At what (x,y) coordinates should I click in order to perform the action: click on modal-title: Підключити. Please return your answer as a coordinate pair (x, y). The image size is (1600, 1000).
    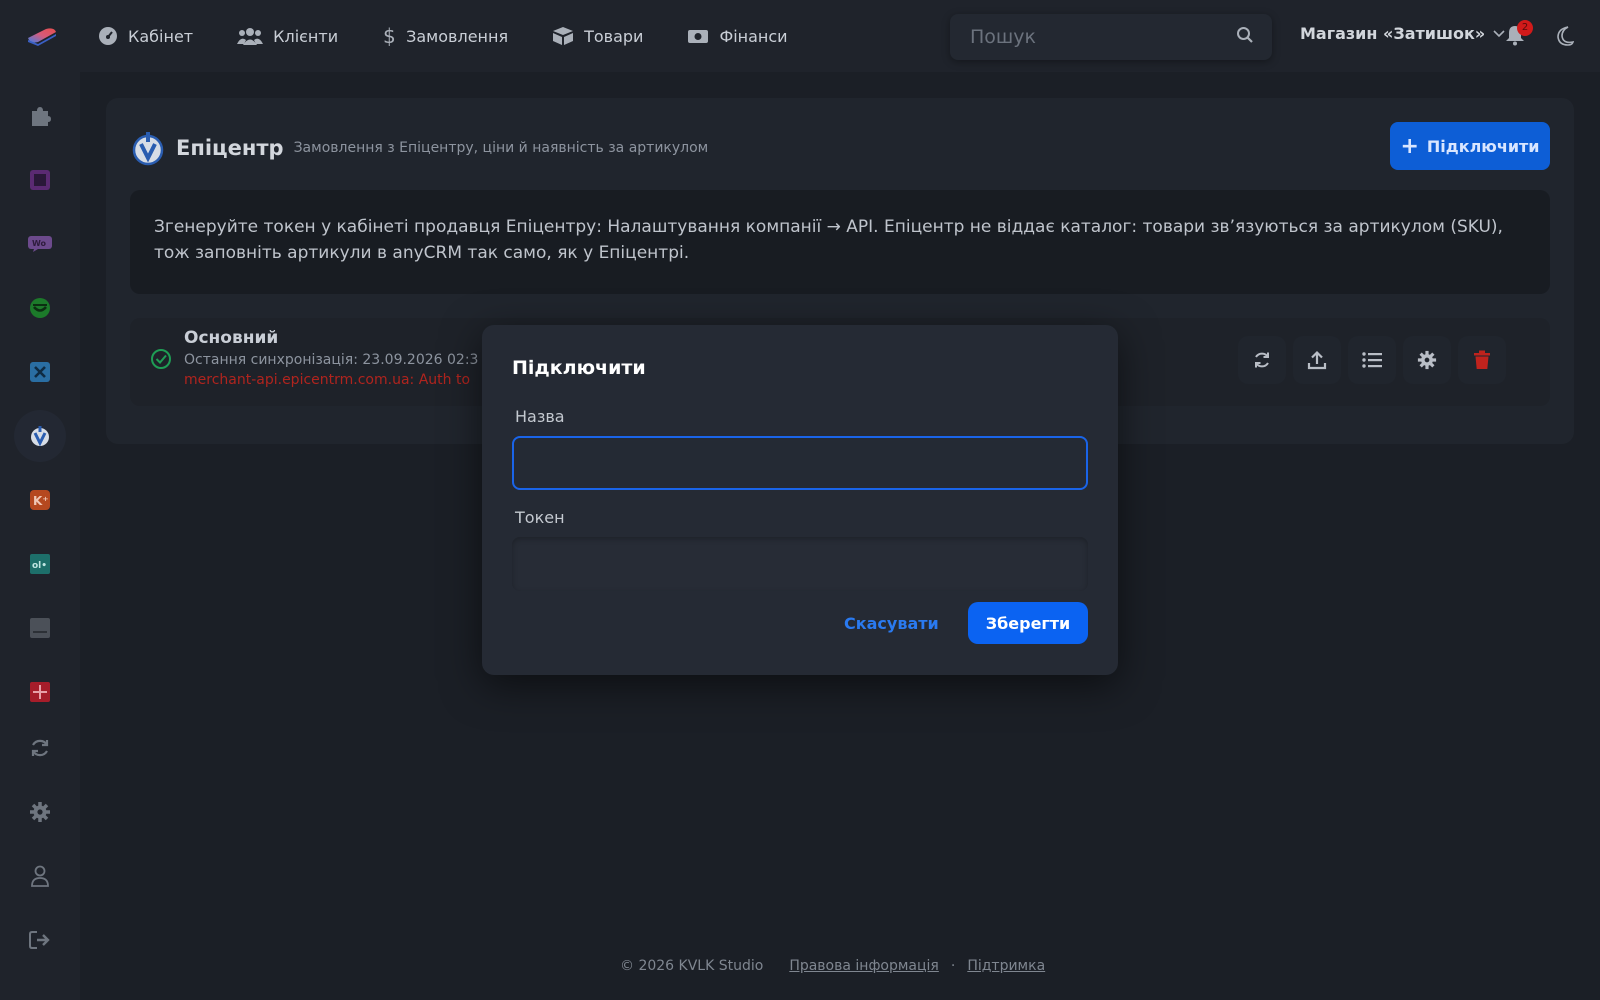
    Looking at the image, I should click on (579, 368).